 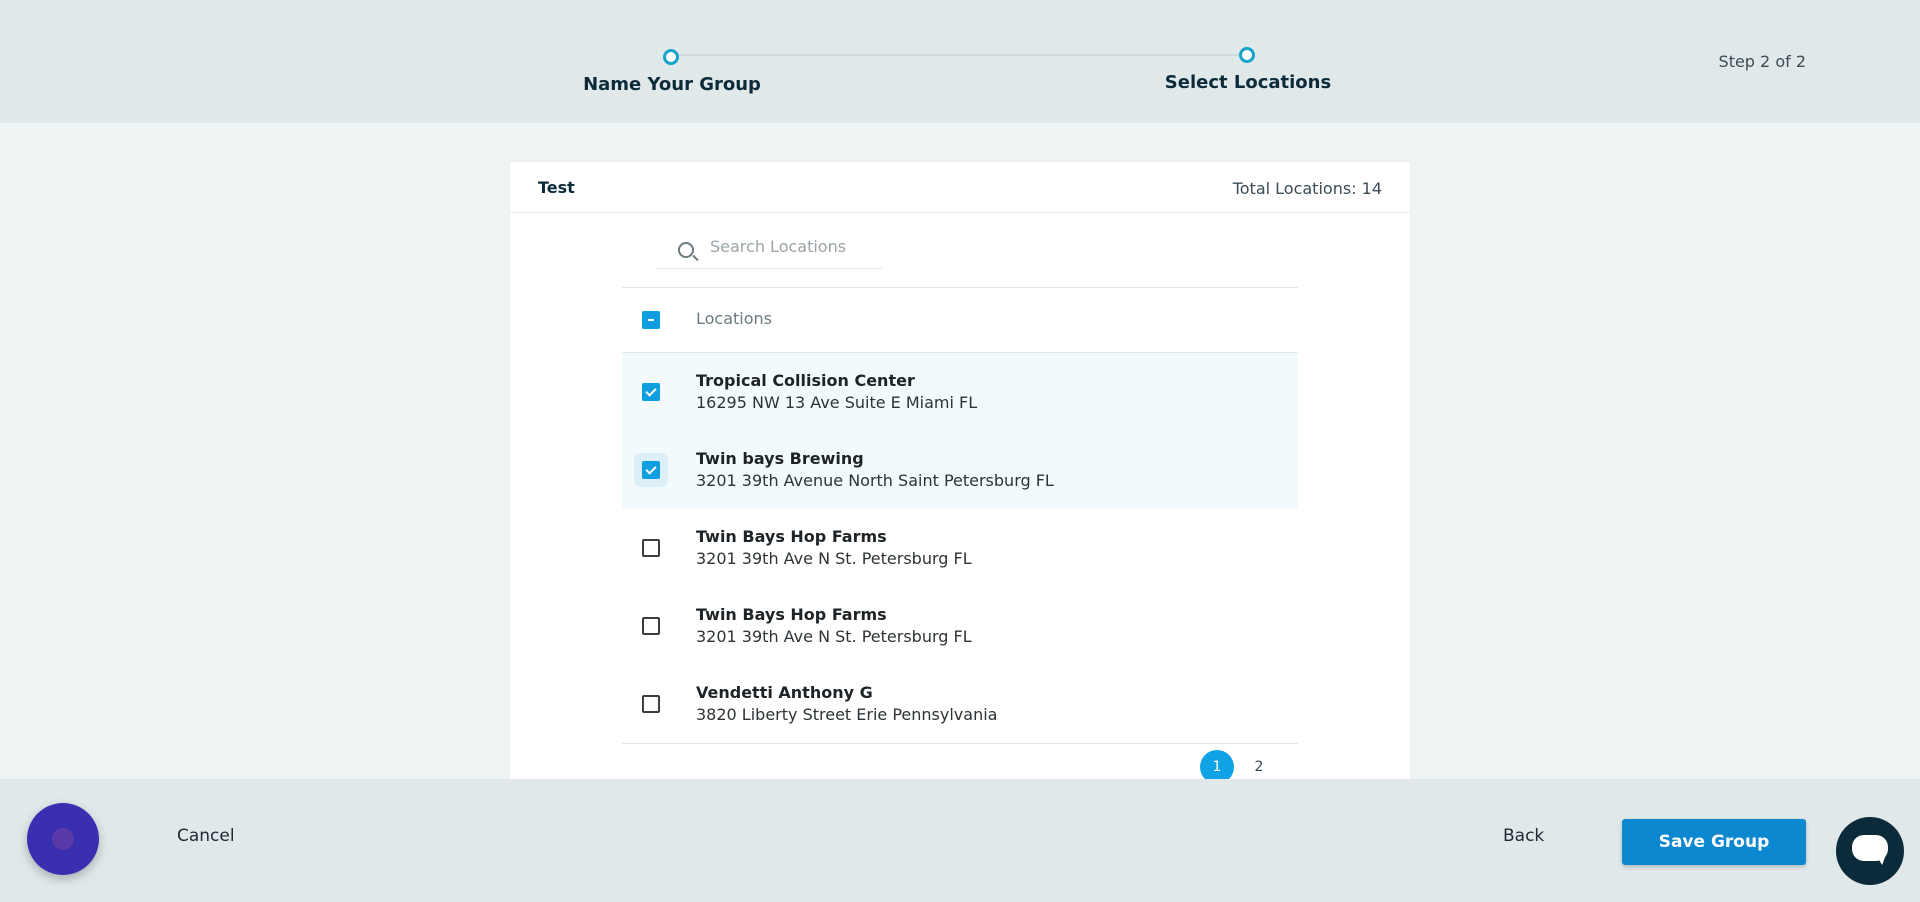 I want to click on group-name: Test, so click(x=556, y=187).